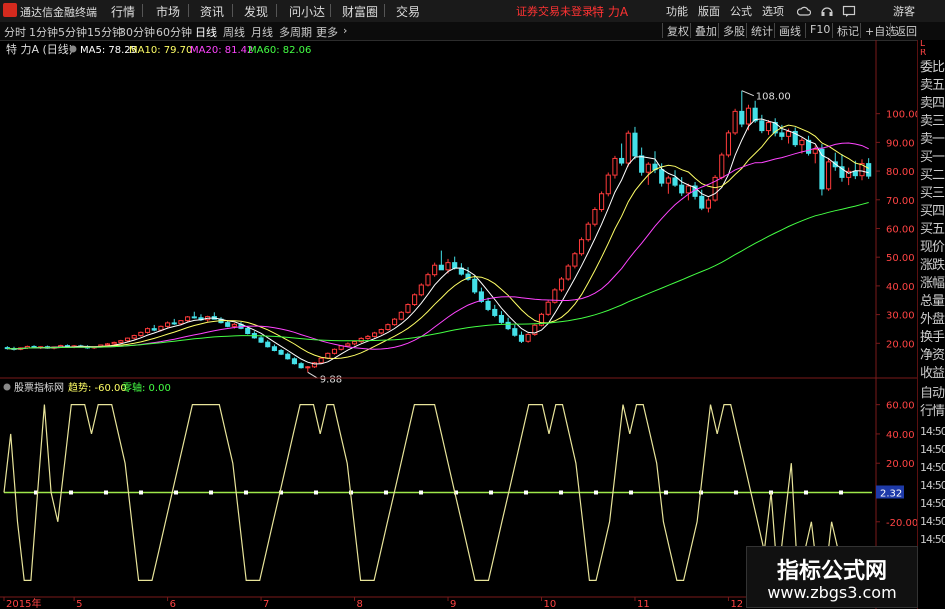  I want to click on btn-huaxian: 画线, so click(787, 30).